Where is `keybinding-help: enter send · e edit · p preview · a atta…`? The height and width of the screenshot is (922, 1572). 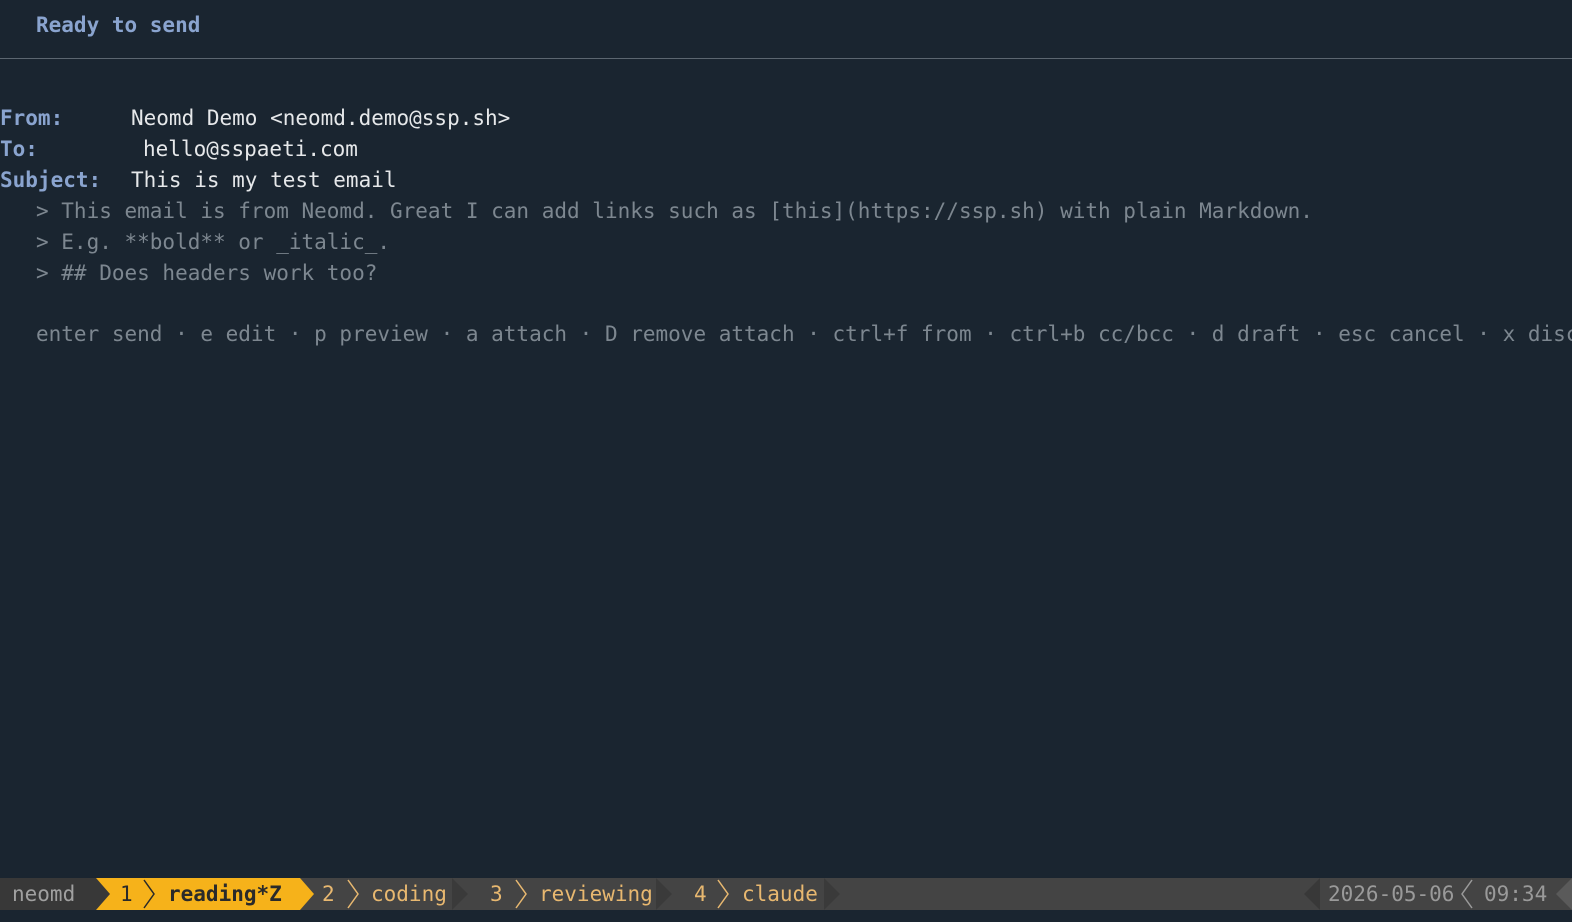
keybinding-help: enter send · e edit · p preview · a atta… is located at coordinates (804, 334).